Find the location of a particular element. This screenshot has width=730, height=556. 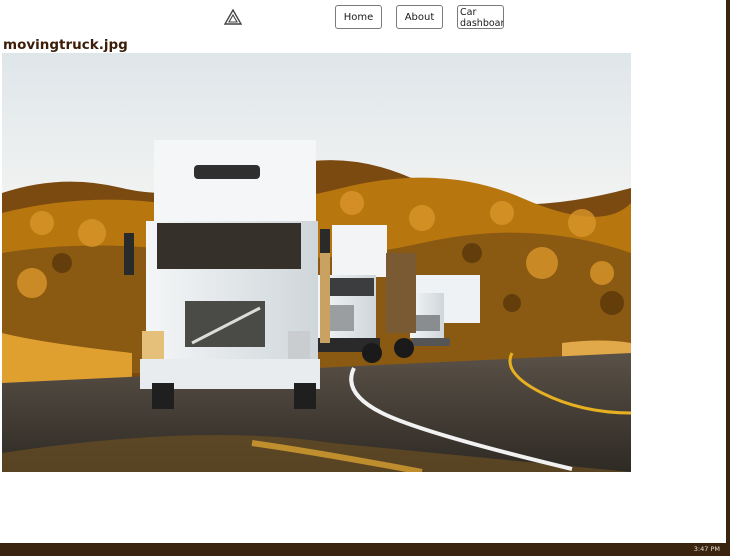

car-dashboard-button: Car dashboard is located at coordinates (480, 17).